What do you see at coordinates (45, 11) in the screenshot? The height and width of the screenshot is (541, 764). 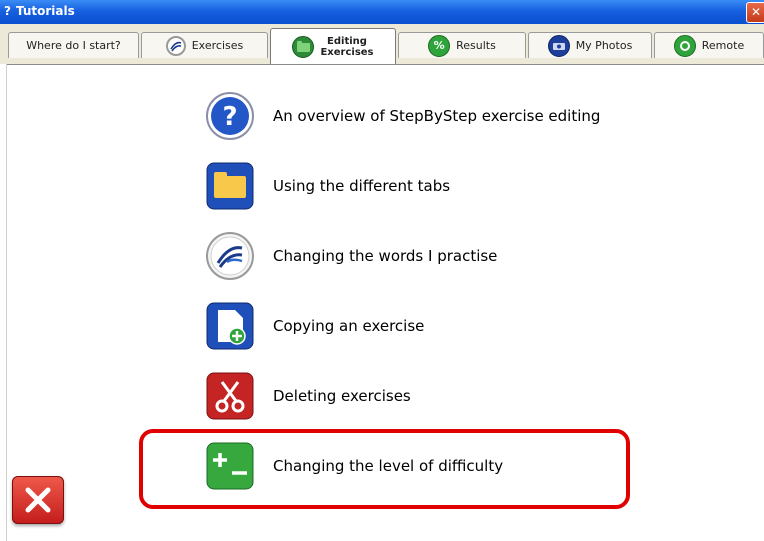 I see `window-title: Tutorials` at bounding box center [45, 11].